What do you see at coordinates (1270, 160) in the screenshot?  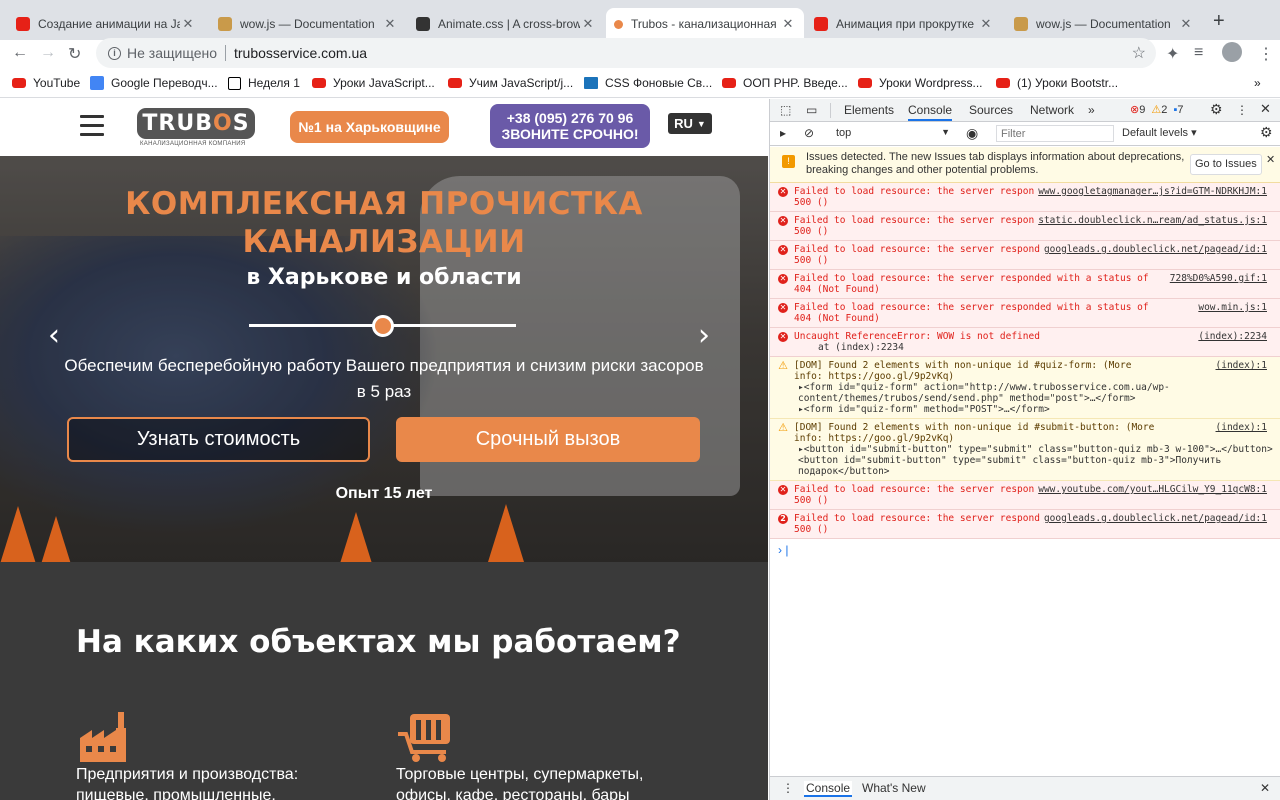 I see `close-issue-icon: ✕` at bounding box center [1270, 160].